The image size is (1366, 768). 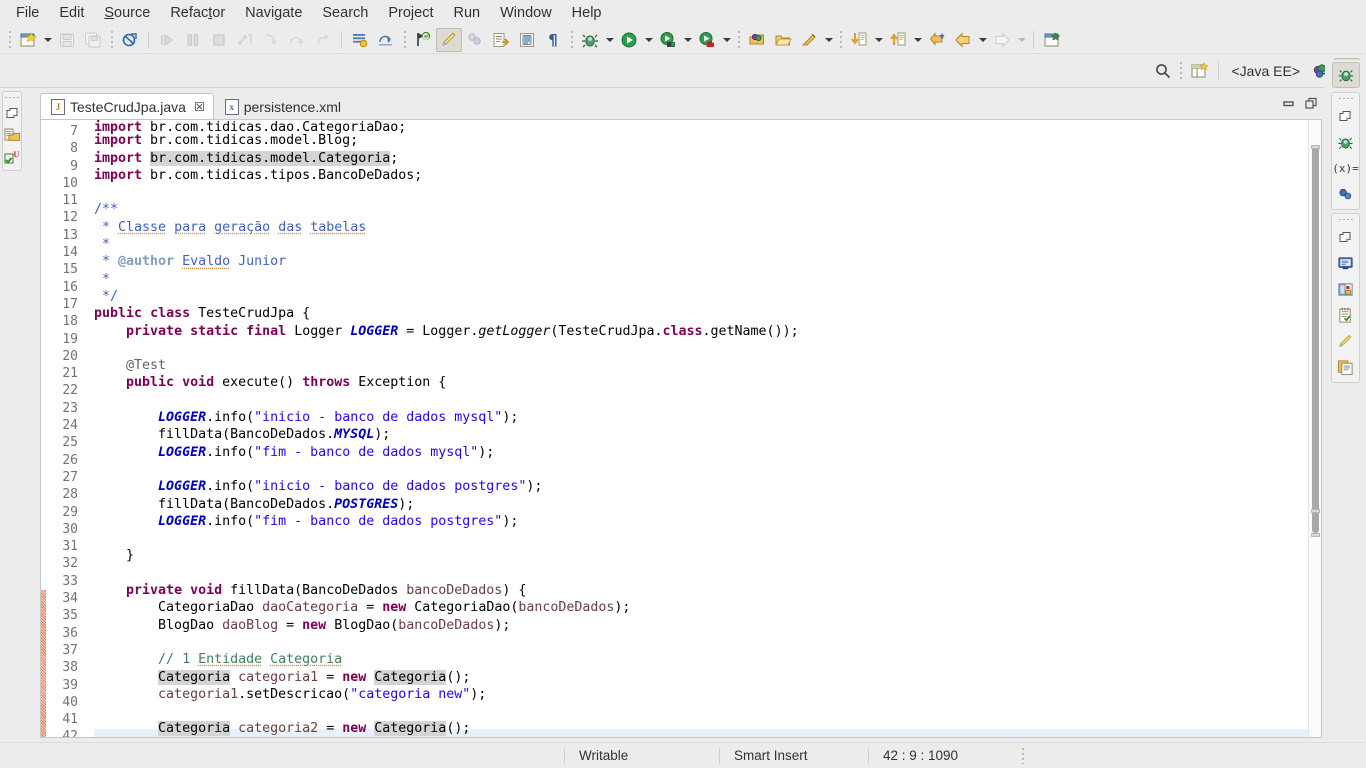 I want to click on code-line: fillData(BancoDeDados.POSTGRES);, so click(x=701, y=504).